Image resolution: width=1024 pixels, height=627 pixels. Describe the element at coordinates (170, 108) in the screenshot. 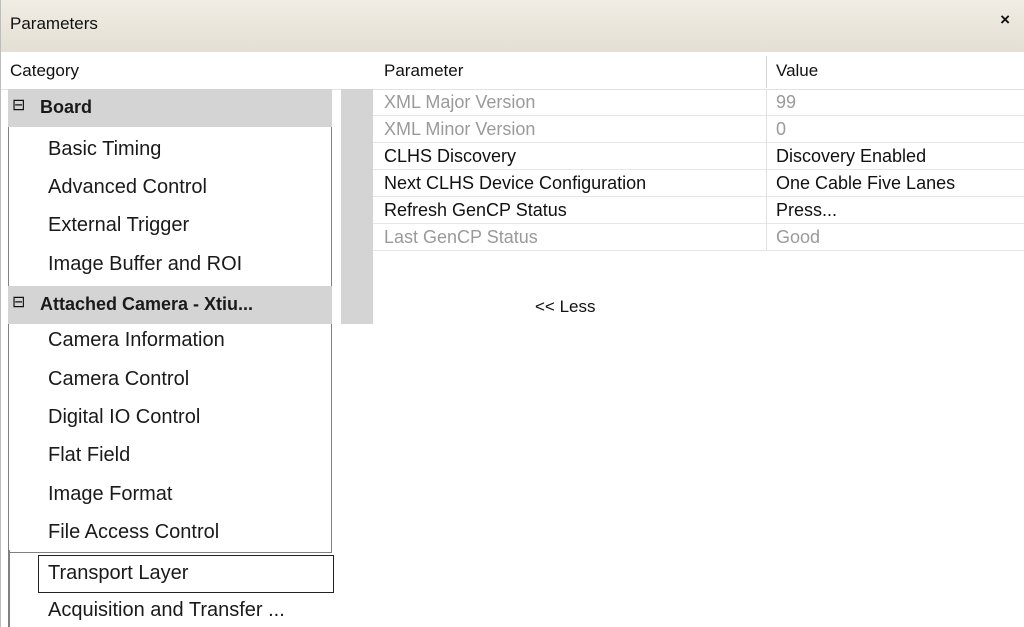

I see `category-group-board: ⊟ Board` at that location.